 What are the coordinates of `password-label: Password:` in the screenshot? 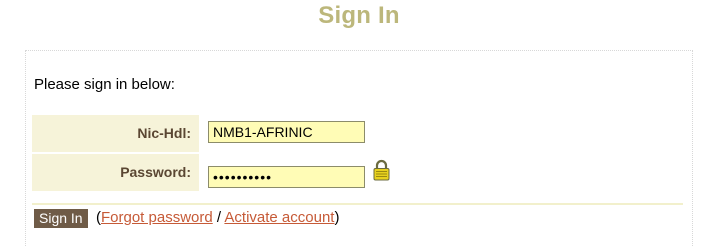 It's located at (115, 172).